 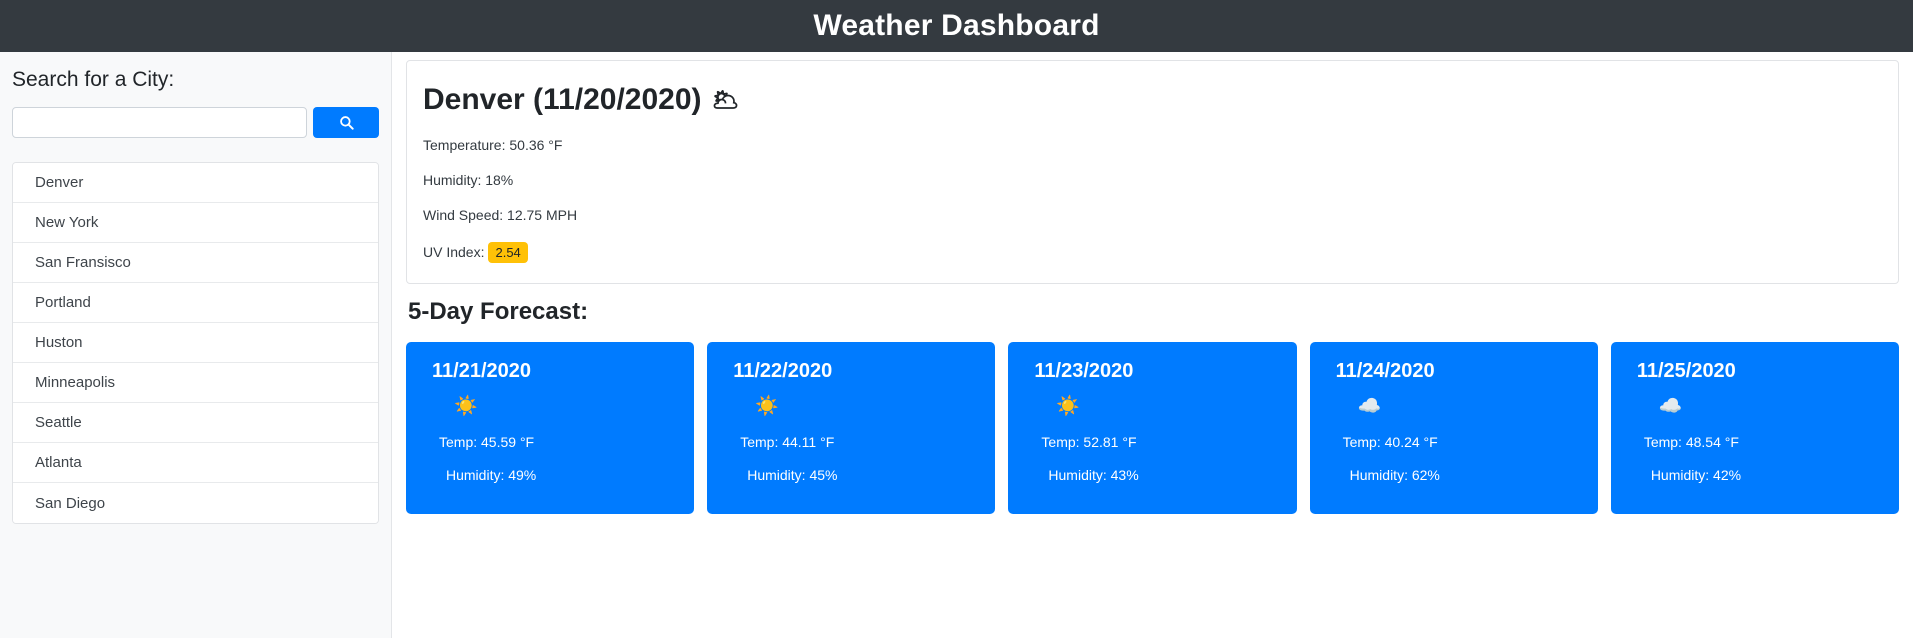 I want to click on search-icon, so click(x=346, y=122).